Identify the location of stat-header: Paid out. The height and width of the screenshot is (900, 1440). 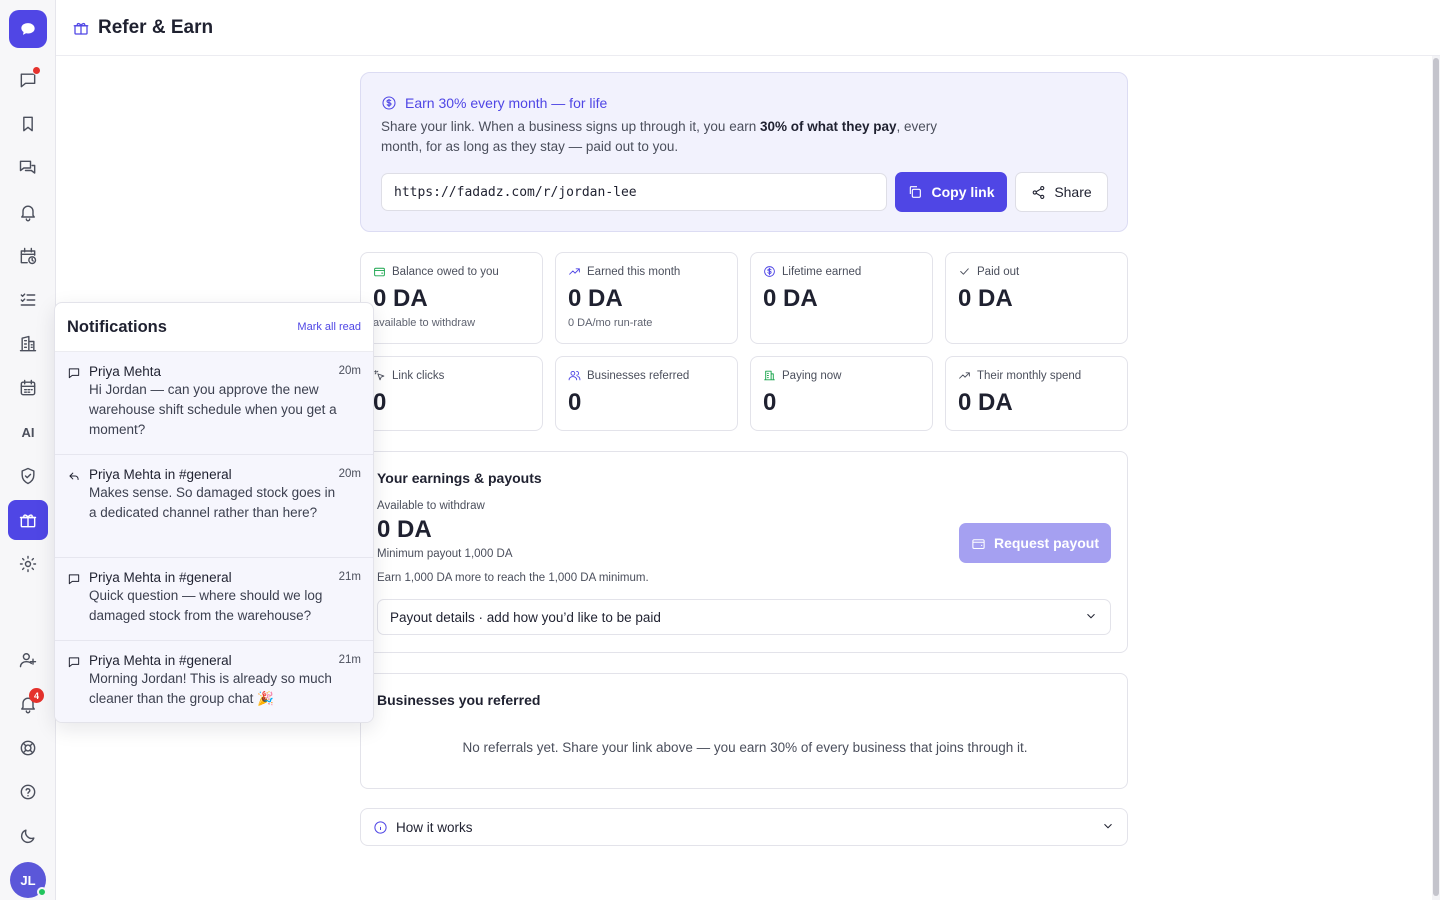
(988, 271).